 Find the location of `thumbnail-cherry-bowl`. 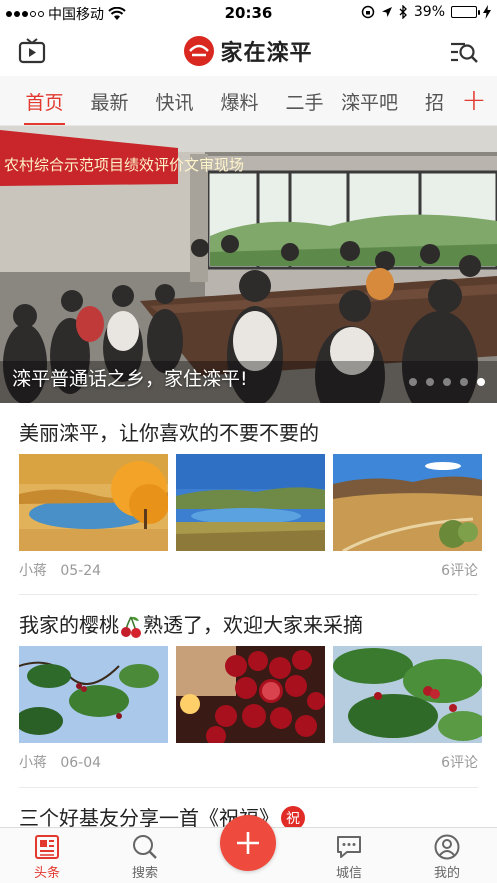

thumbnail-cherry-bowl is located at coordinates (250, 694).